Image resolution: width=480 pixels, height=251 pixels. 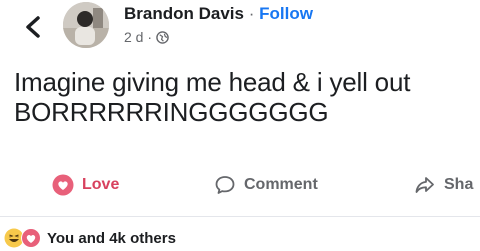 I want to click on avatar, so click(x=86, y=25).